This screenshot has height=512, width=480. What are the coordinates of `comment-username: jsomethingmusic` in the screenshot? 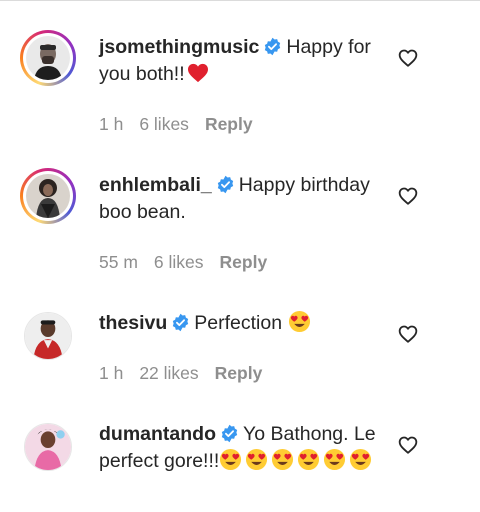 It's located at (179, 47).